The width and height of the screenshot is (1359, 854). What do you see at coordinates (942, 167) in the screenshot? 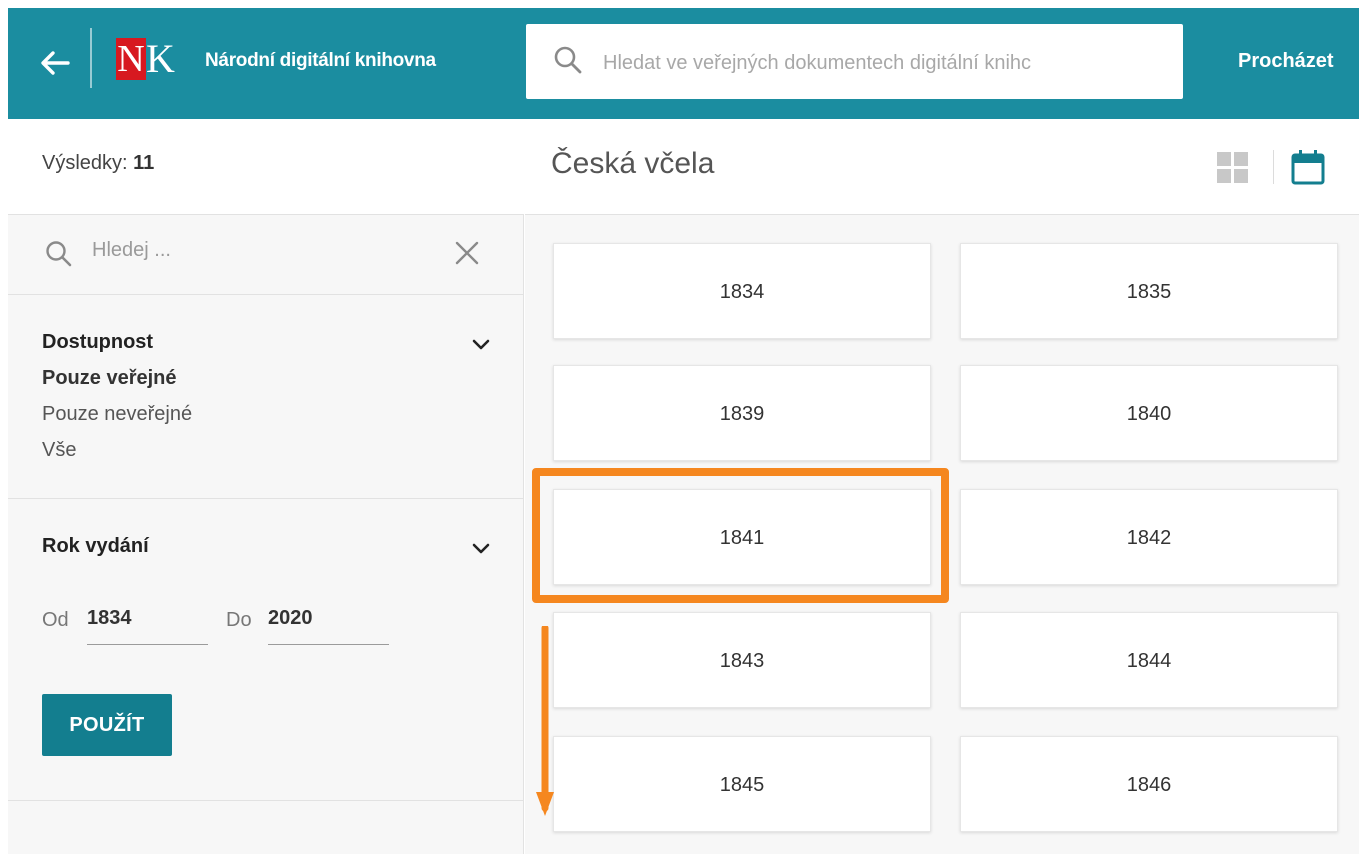
I see `main-header: Česká včela` at bounding box center [942, 167].